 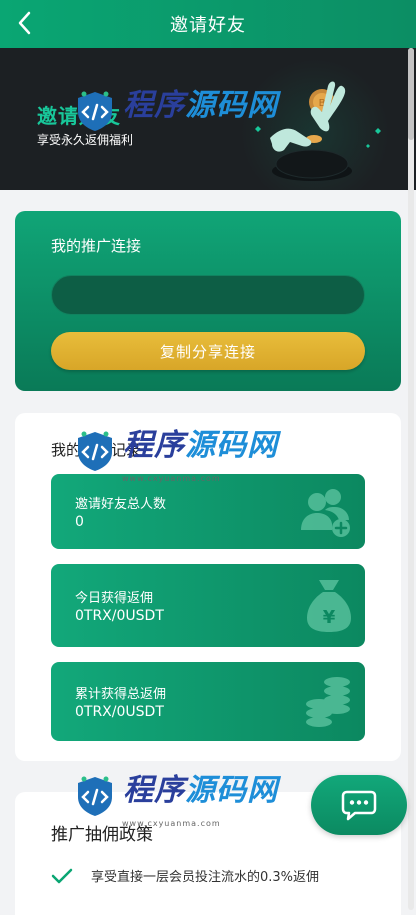 What do you see at coordinates (328, 702) in the screenshot?
I see `coin-stack-icon` at bounding box center [328, 702].